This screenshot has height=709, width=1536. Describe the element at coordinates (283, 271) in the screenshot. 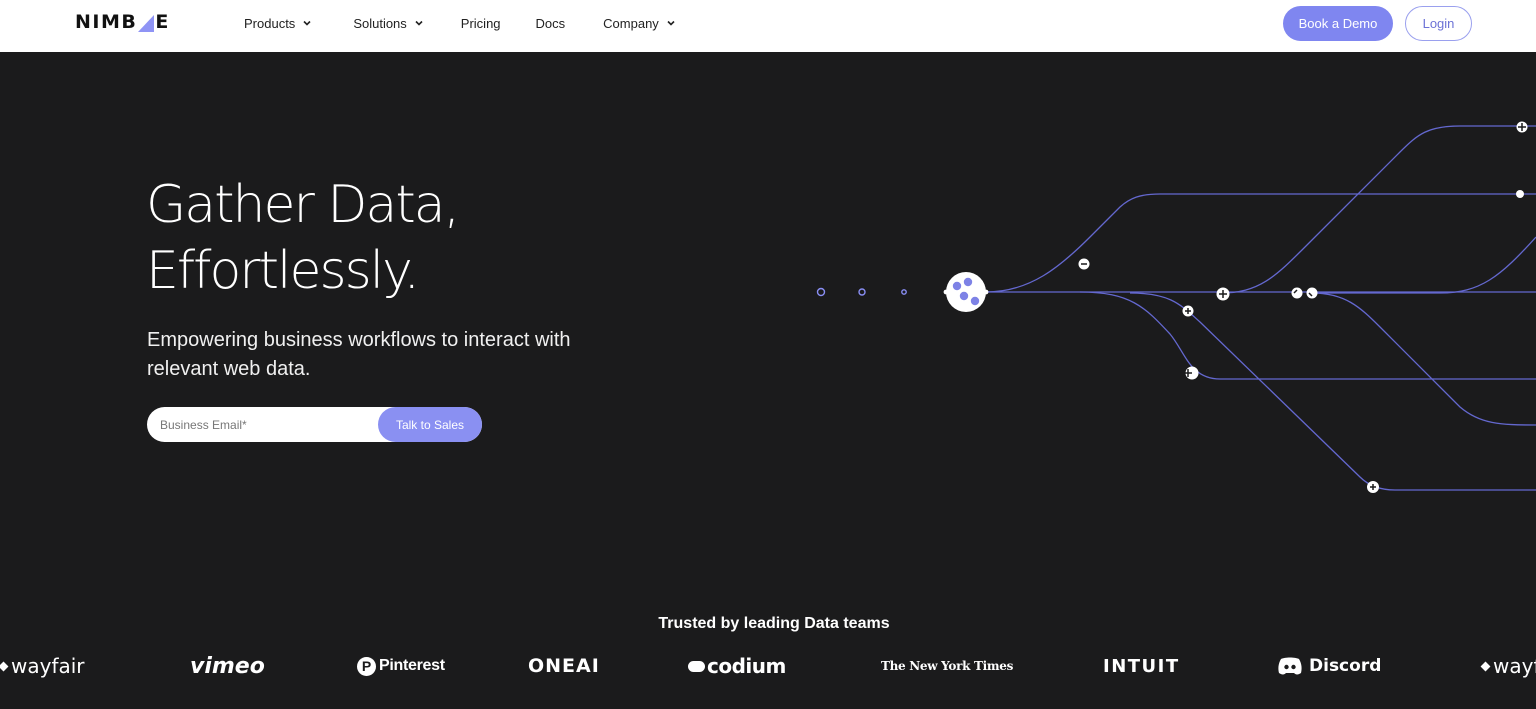

I see `hero-title-line2: Effortlessly.` at that location.